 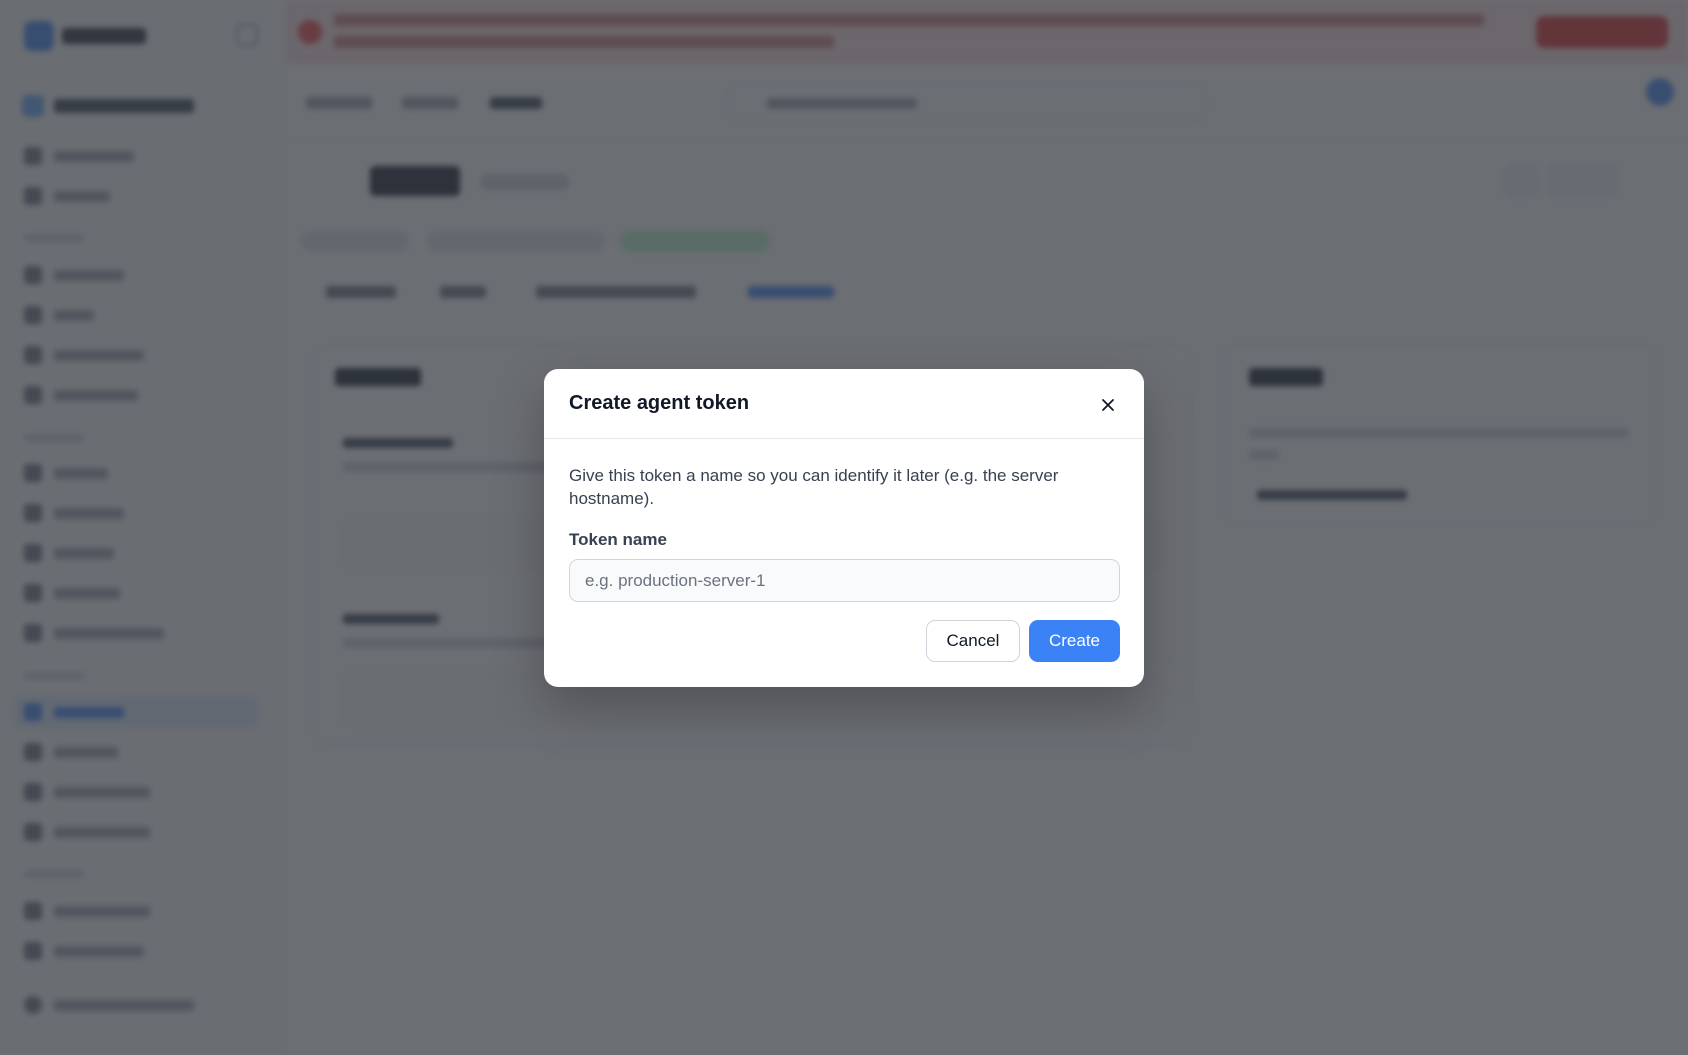 I want to click on dialog-header: Create agent token, so click(x=844, y=404).